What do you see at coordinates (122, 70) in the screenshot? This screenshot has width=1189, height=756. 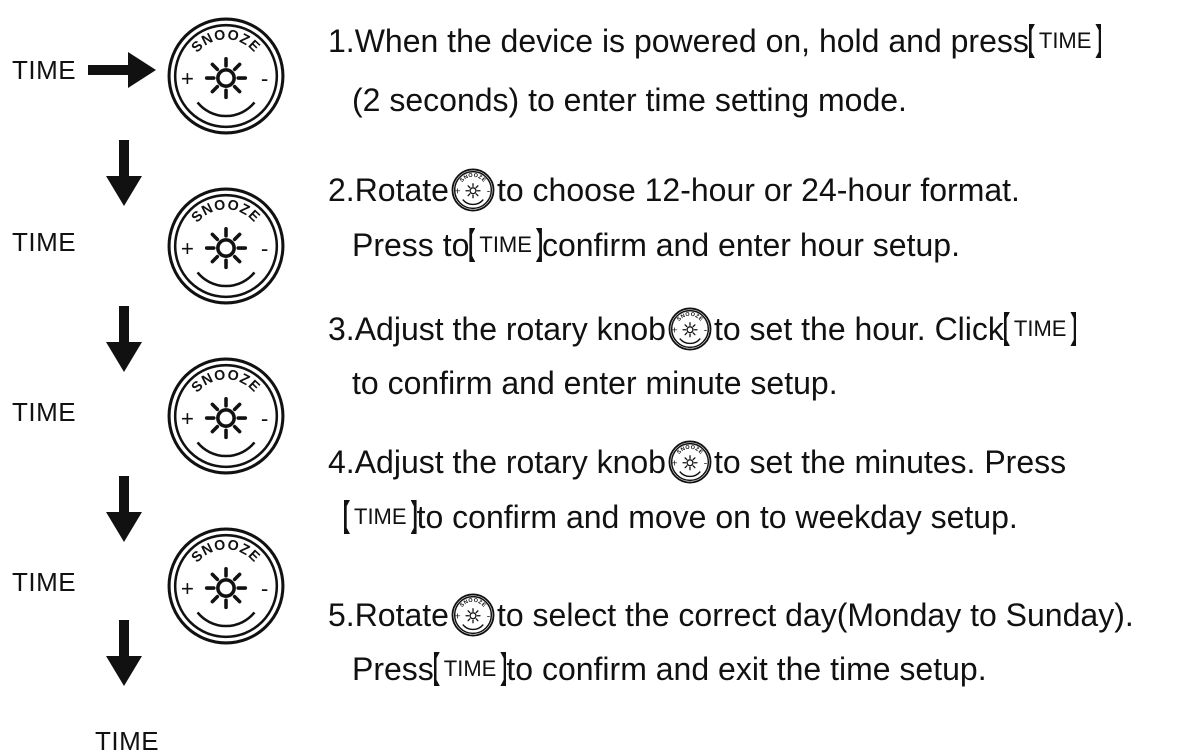 I see `arrow-right-icon` at bounding box center [122, 70].